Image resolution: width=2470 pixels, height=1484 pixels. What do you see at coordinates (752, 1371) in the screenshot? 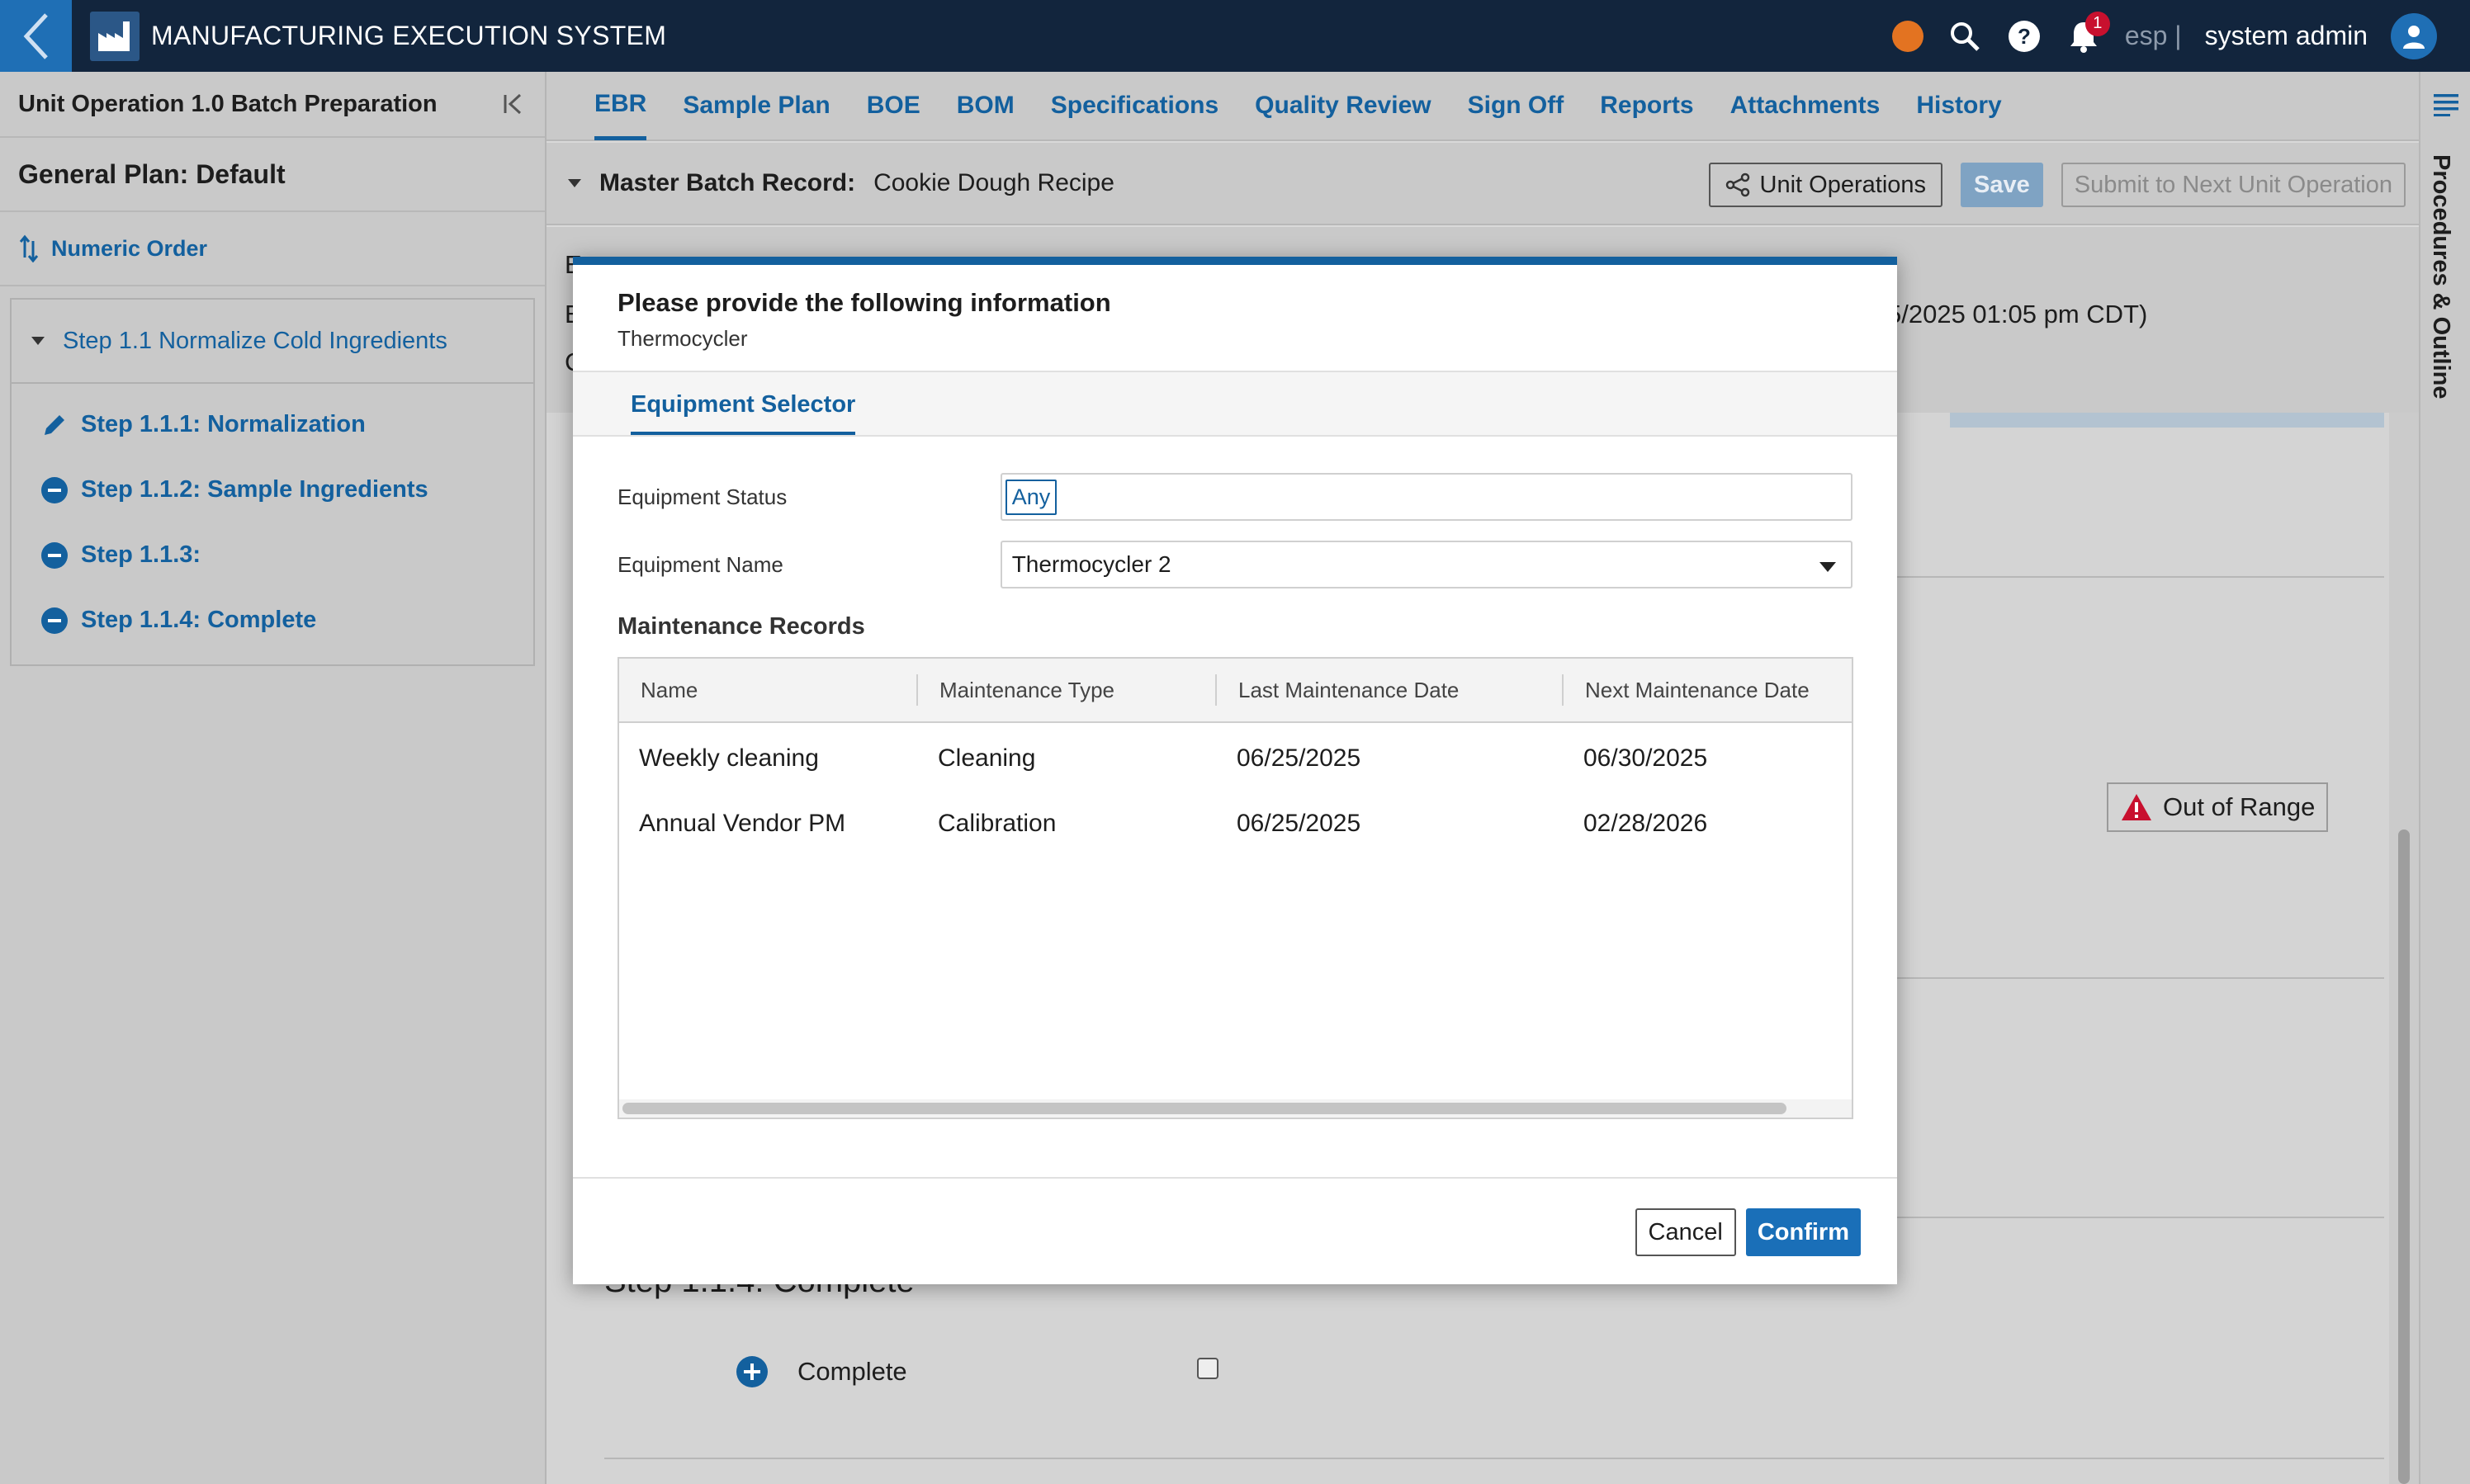
I see `plus-circle-icon` at bounding box center [752, 1371].